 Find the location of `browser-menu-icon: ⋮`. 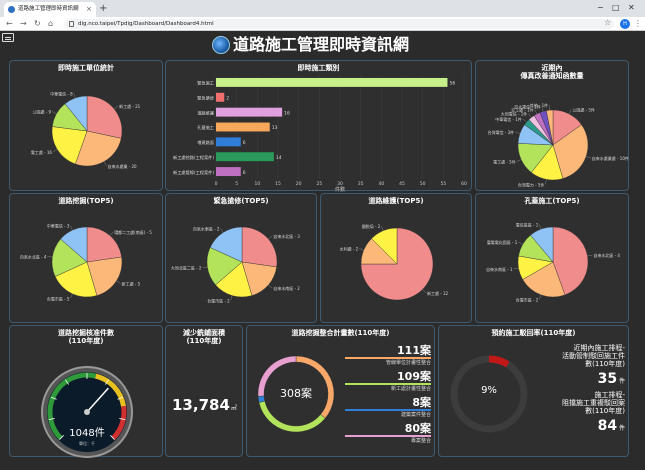

browser-menu-icon: ⋮ is located at coordinates (638, 24).